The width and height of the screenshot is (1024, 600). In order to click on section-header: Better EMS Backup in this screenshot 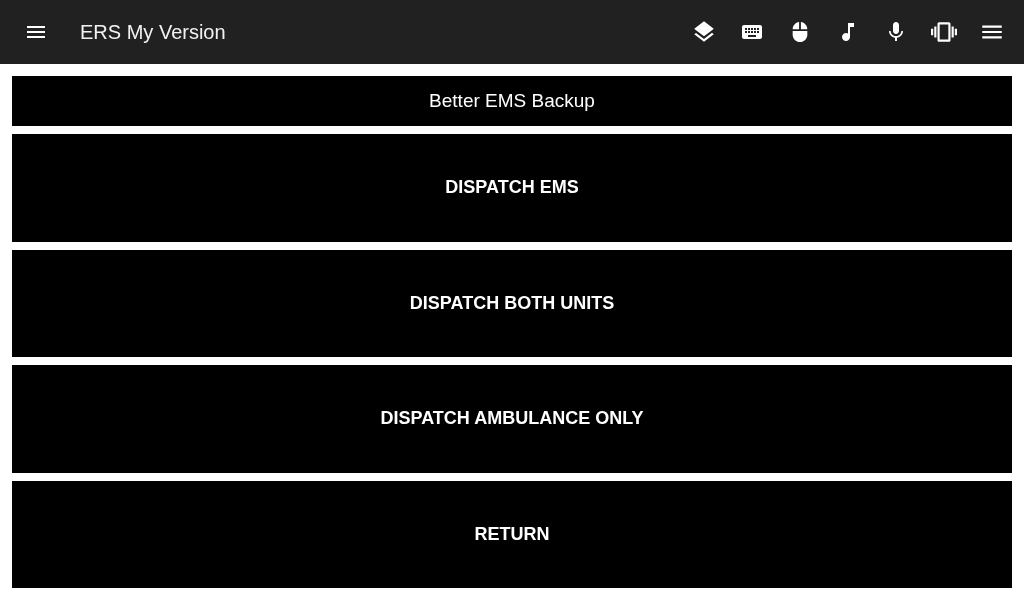, I will do `click(512, 101)`.